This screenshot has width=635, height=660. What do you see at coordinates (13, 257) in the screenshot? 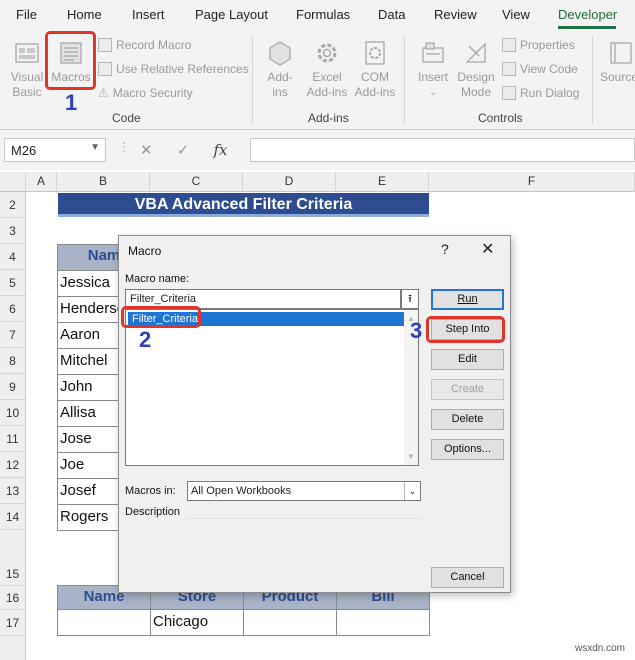
I see `row-header: 4` at bounding box center [13, 257].